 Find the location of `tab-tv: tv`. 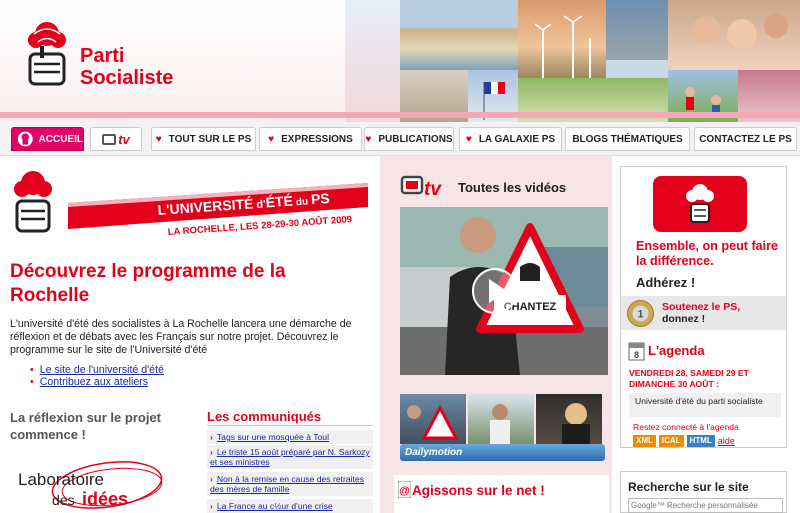

tab-tv: tv is located at coordinates (116, 139).